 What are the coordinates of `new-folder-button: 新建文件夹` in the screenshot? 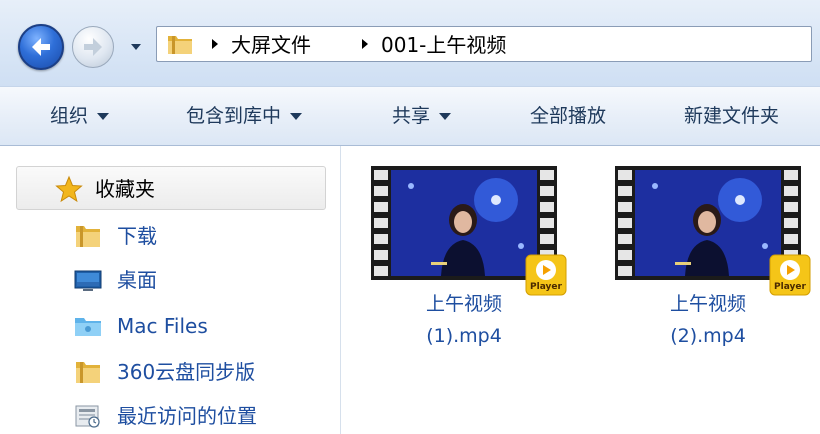 It's located at (731, 116).